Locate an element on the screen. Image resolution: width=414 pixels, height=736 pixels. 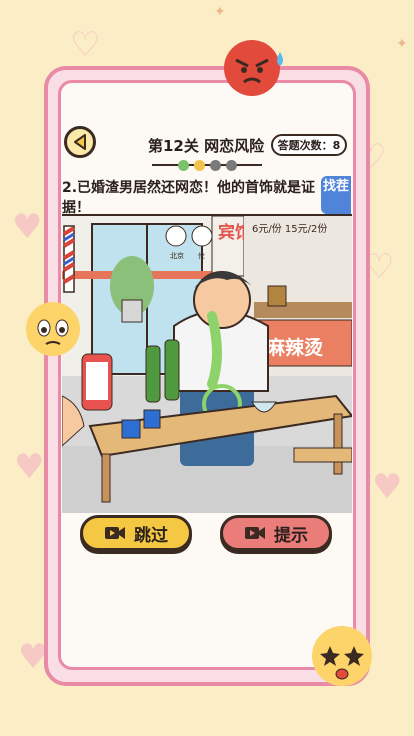
title-divider is located at coordinates (207, 165).